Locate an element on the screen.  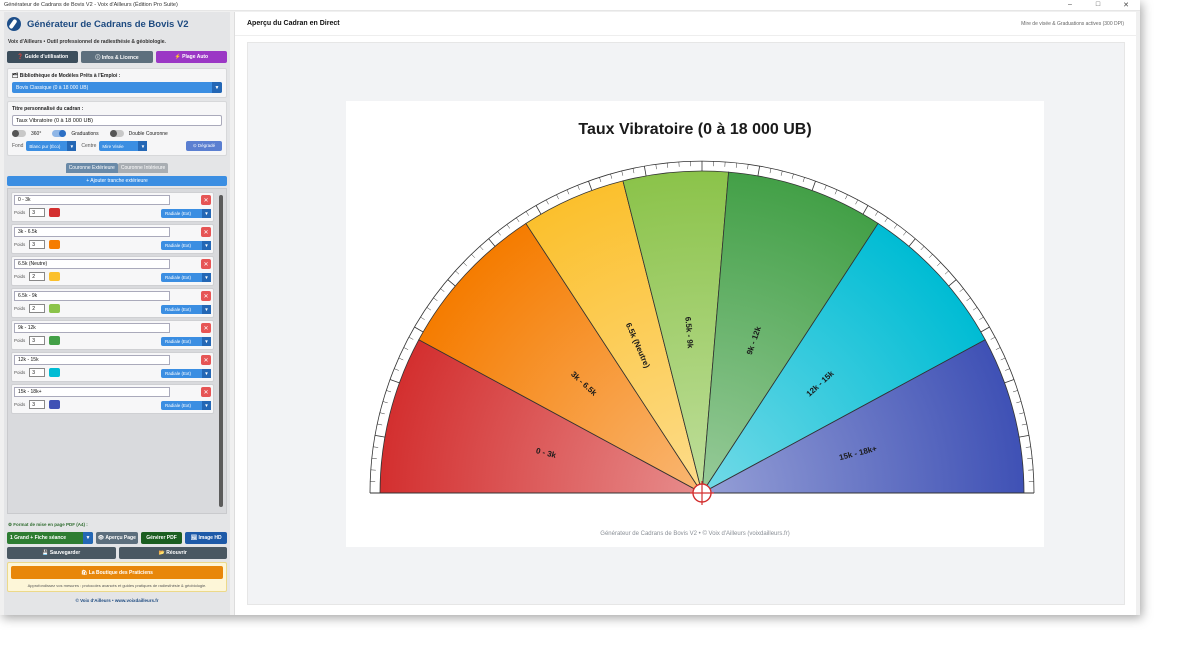
app-logo-icon is located at coordinates (14, 24).